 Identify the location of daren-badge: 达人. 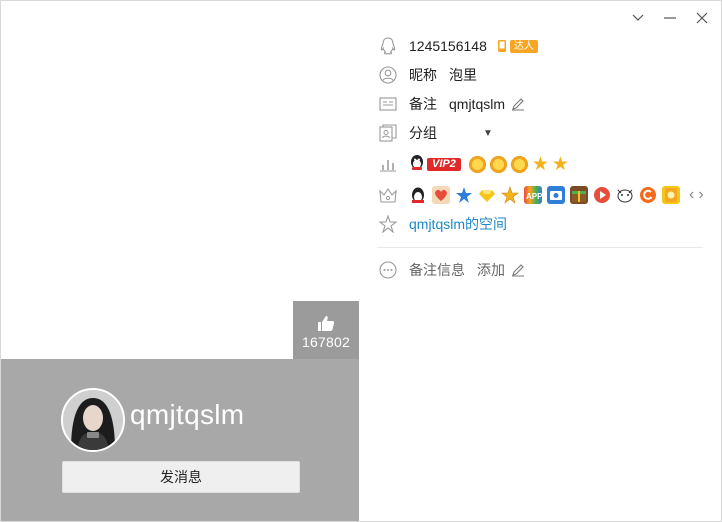
(516, 46).